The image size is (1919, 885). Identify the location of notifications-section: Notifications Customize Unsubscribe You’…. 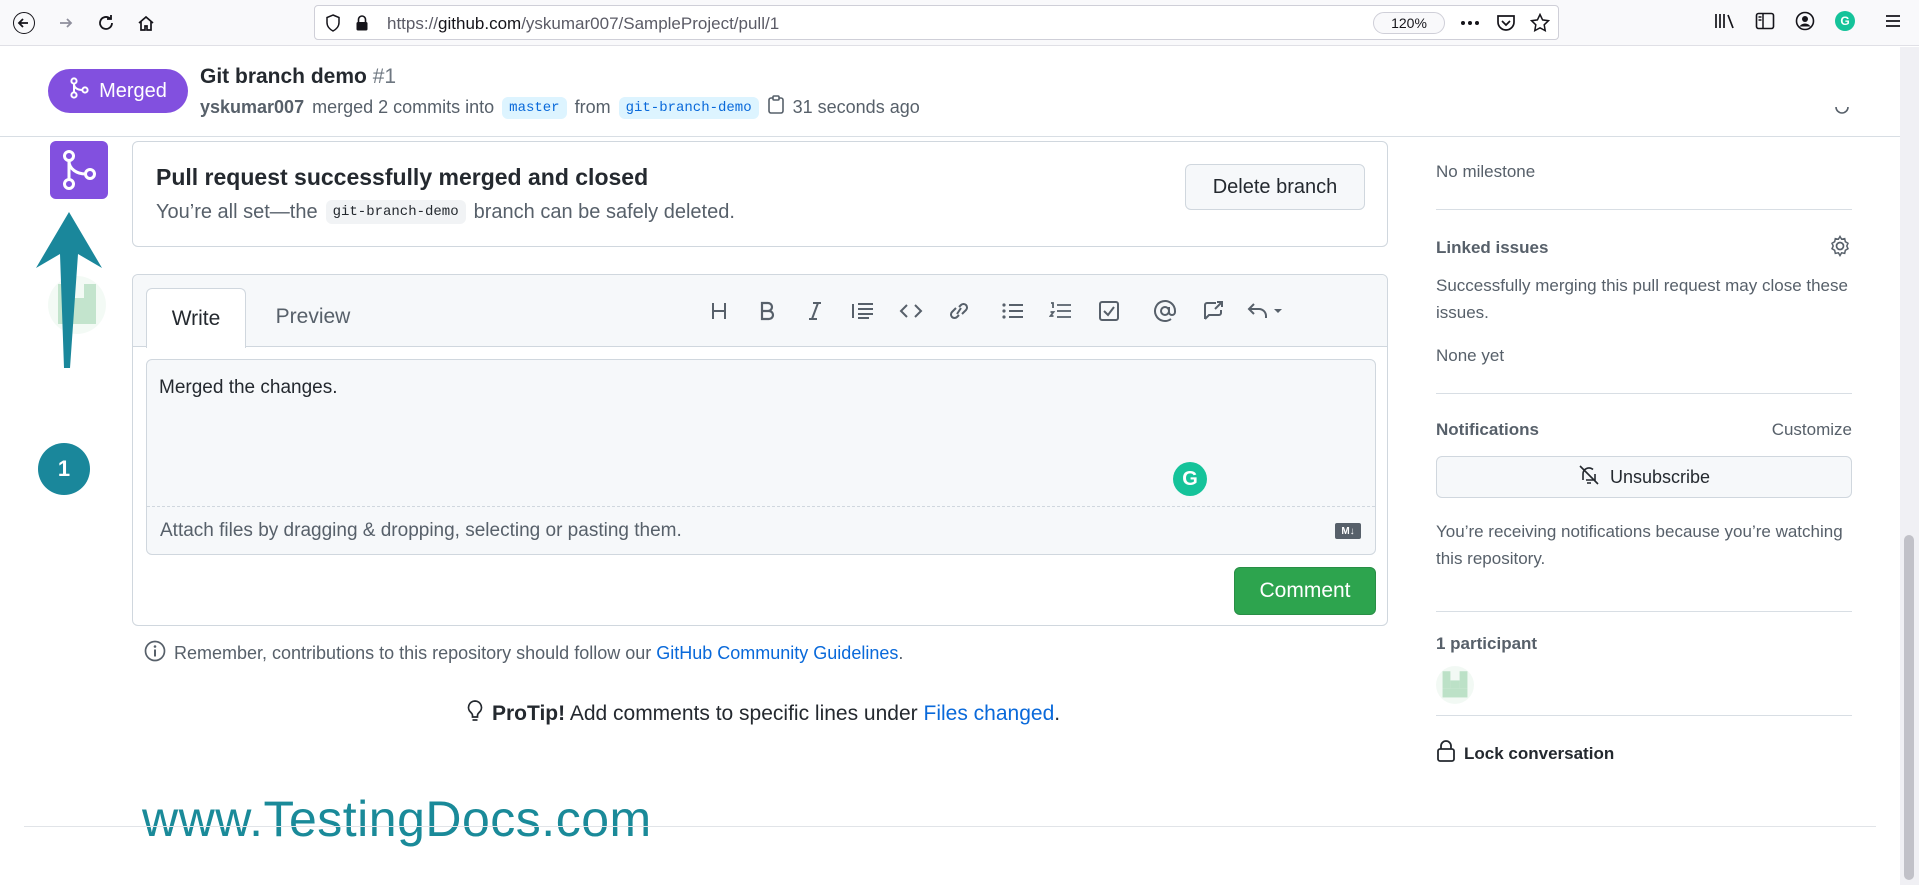
(1644, 503).